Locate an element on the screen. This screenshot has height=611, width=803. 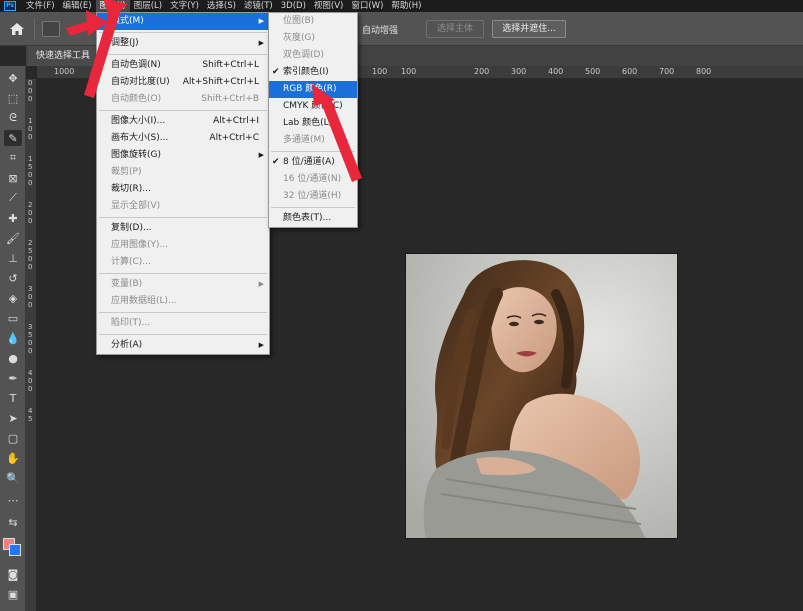
mode-menu-item: 双色调(D) is located at coordinates (313, 55).